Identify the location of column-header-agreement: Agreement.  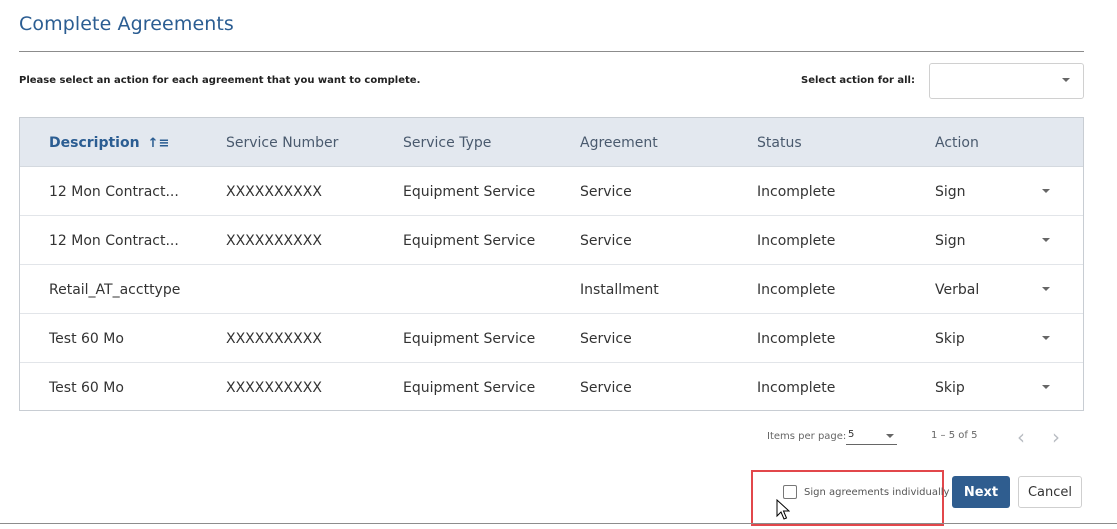
(619, 143).